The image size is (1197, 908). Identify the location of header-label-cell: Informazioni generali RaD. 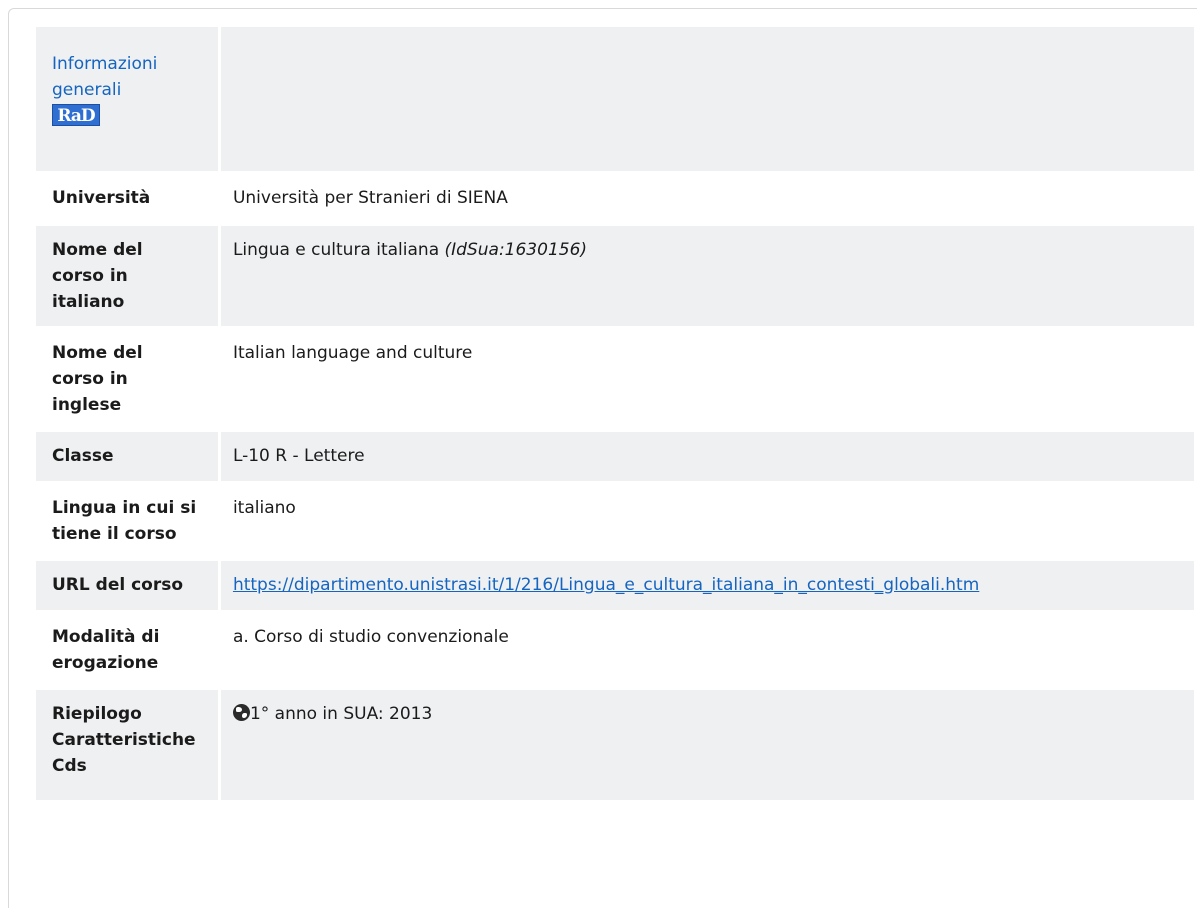
(127, 99).